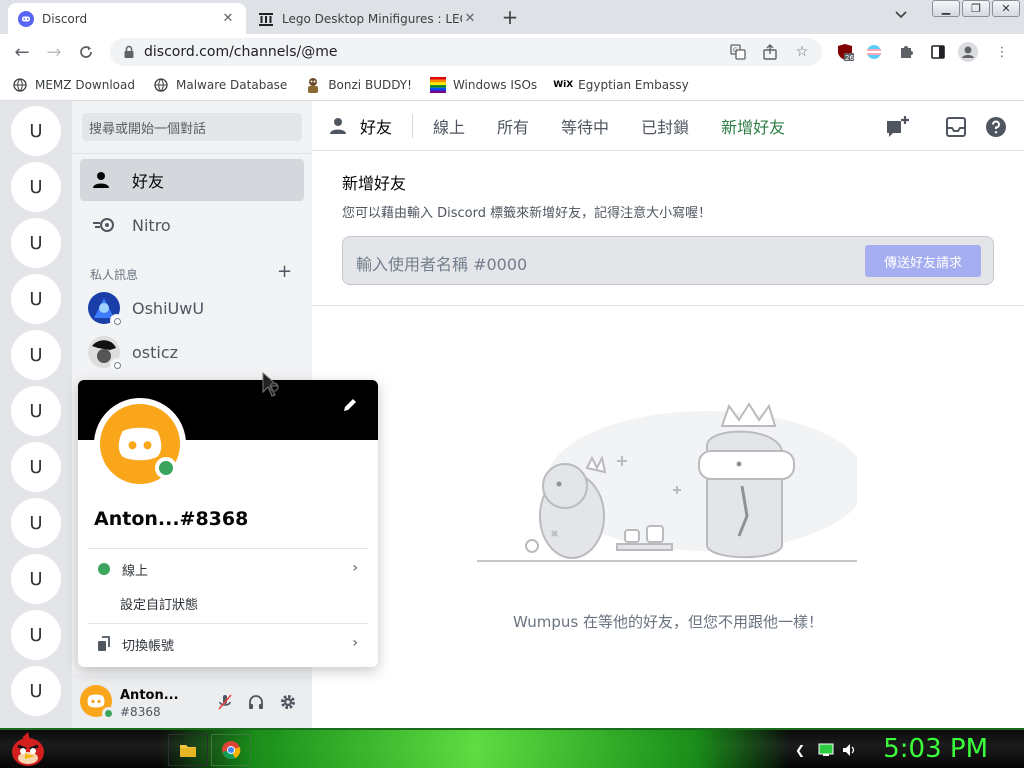 This screenshot has width=1024, height=768. I want to click on tab-add-friend: 新增好友, so click(753, 126).